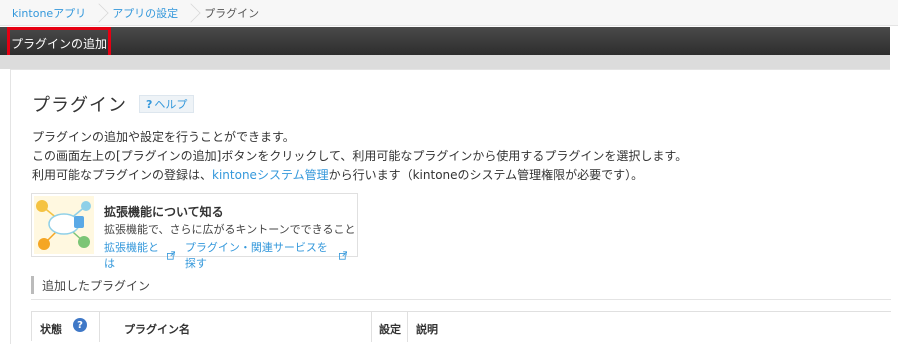 This screenshot has width=898, height=344. I want to click on breadcrumb-item-apps: kintoneアプリ, so click(49, 13).